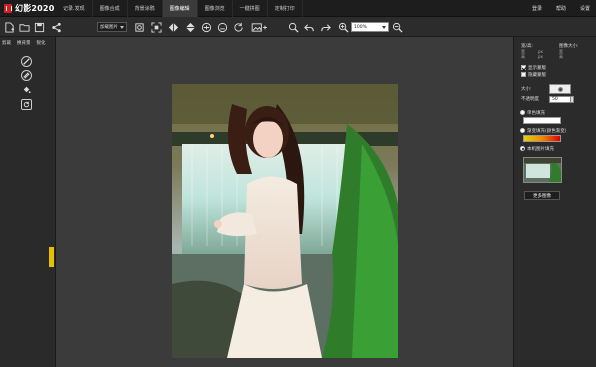 This screenshot has height=367, width=596. Describe the element at coordinates (35, 8) in the screenshot. I see `app-title: 幻影2020` at that location.